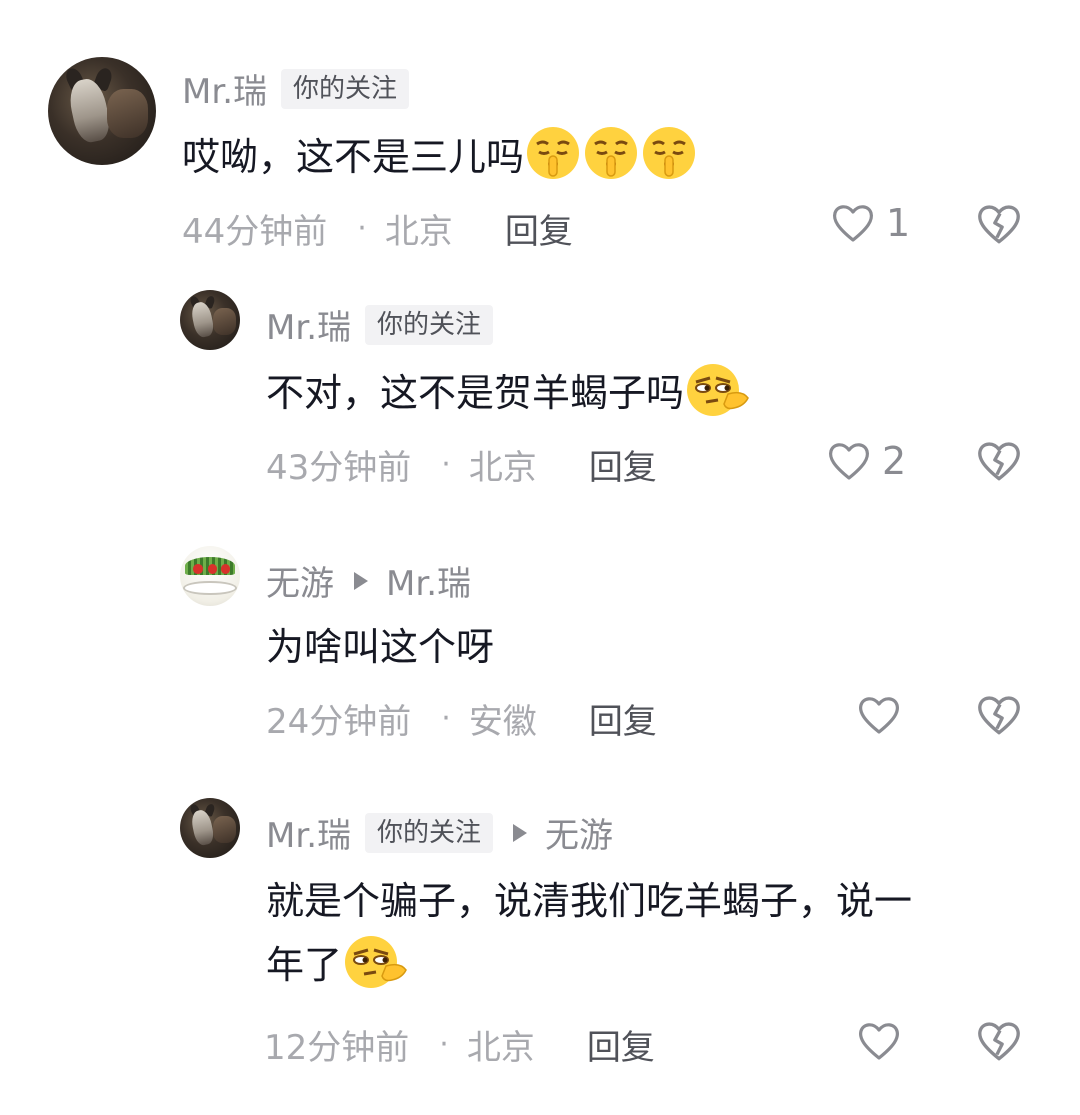  Describe the element at coordinates (579, 832) in the screenshot. I see `reply-to-name: 无游` at that location.